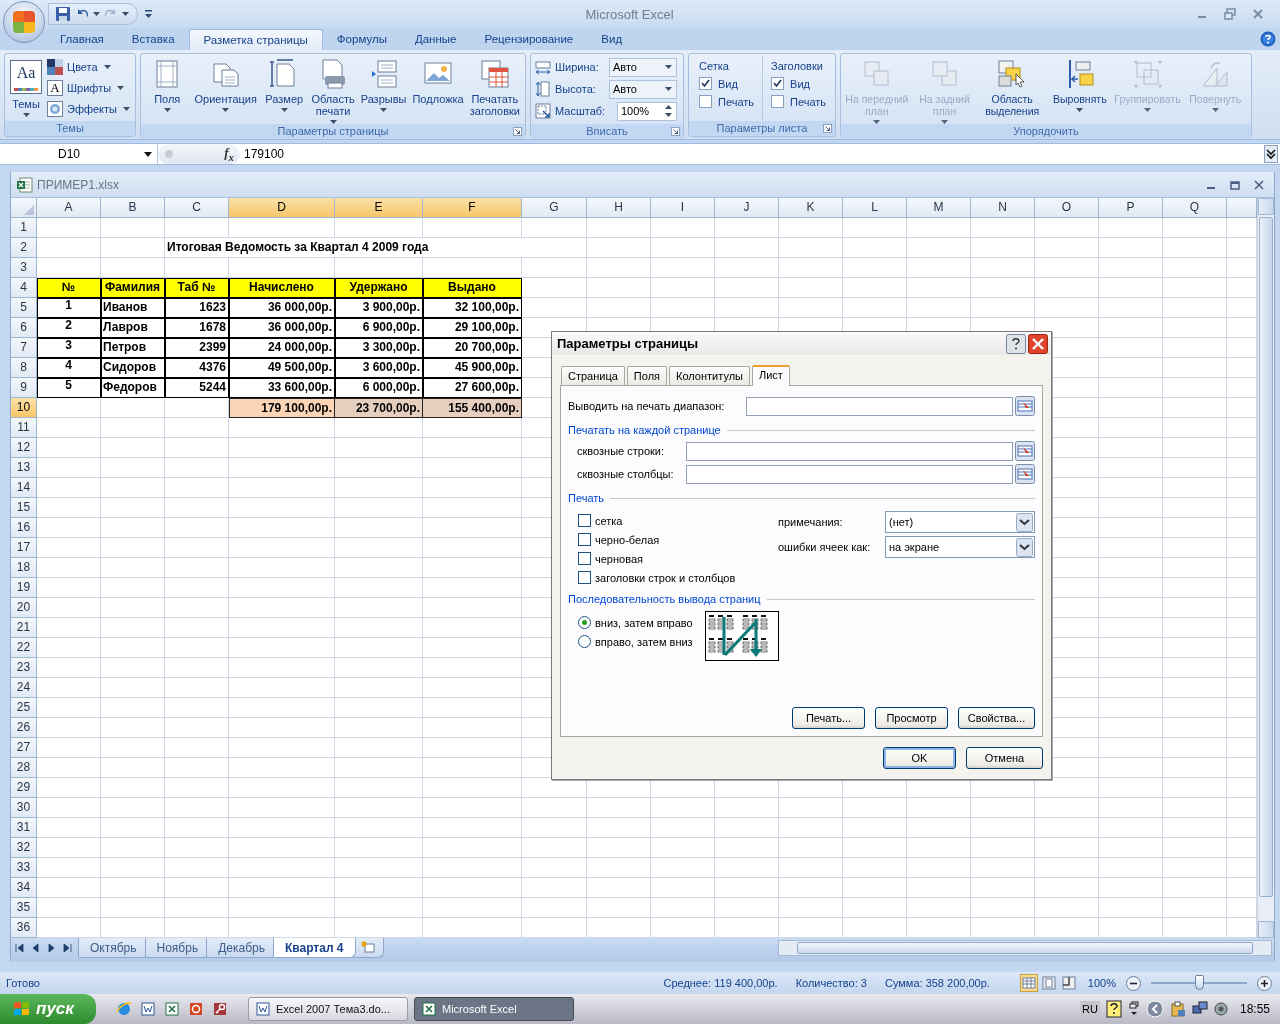 This screenshot has height=1024, width=1280. I want to click on column-header: C, so click(197, 208).